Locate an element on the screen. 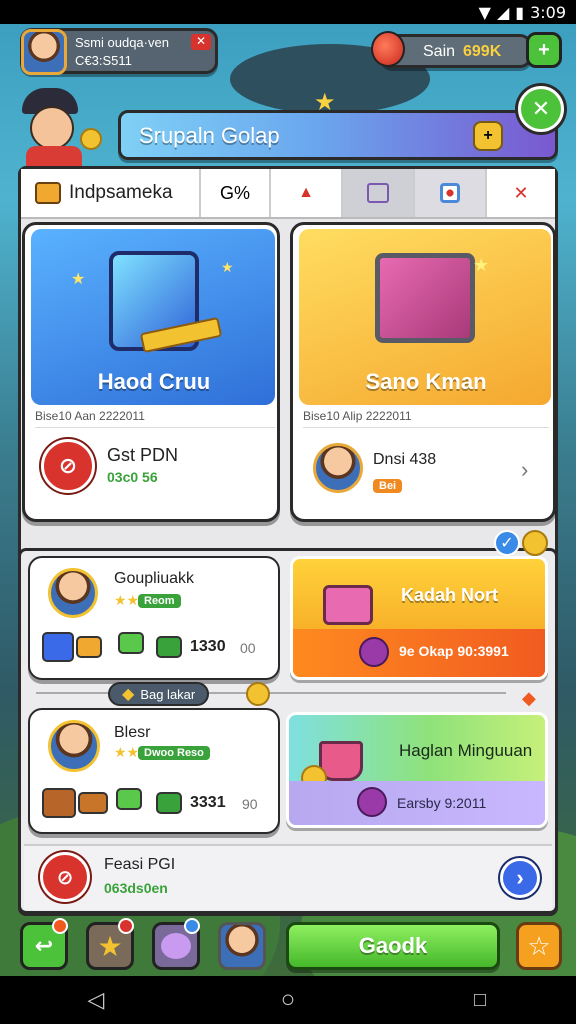 This screenshot has height=1024, width=576. tab-bar: Indpsameka G% ▲ ✕ is located at coordinates (288, 194).